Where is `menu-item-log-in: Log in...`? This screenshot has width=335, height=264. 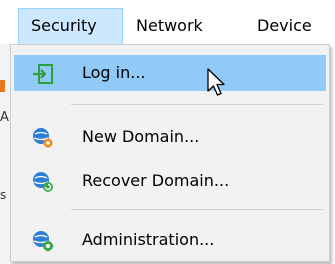 menu-item-log-in: Log in... is located at coordinates (170, 73).